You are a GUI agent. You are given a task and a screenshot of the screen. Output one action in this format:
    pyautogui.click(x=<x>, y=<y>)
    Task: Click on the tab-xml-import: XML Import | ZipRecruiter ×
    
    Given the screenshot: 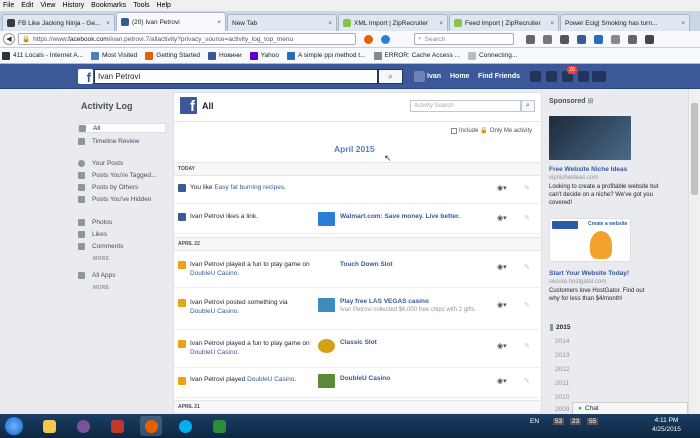 What is the action you would take?
    pyautogui.click(x=393, y=22)
    